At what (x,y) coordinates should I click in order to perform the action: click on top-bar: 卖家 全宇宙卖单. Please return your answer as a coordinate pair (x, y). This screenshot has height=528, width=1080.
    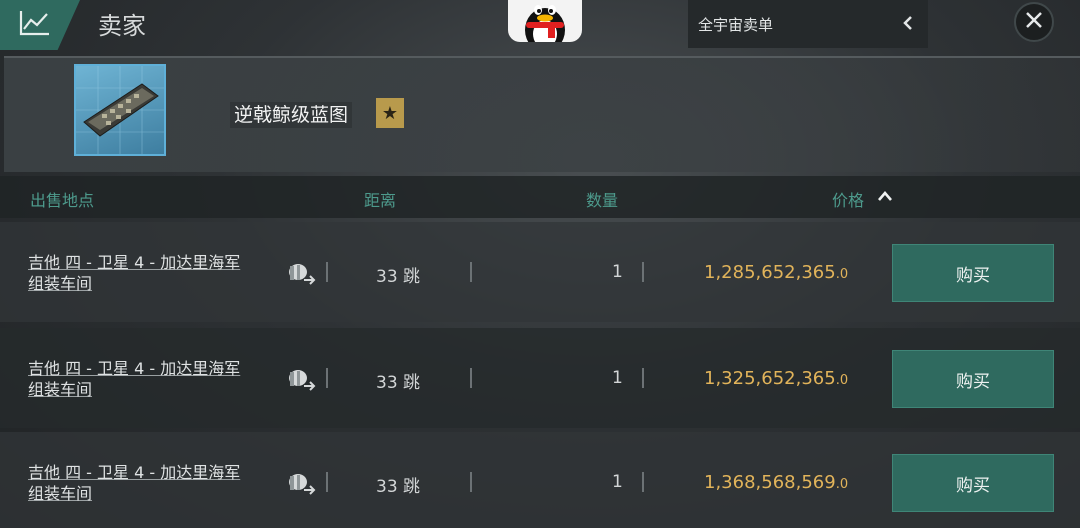
    Looking at the image, I should click on (540, 25).